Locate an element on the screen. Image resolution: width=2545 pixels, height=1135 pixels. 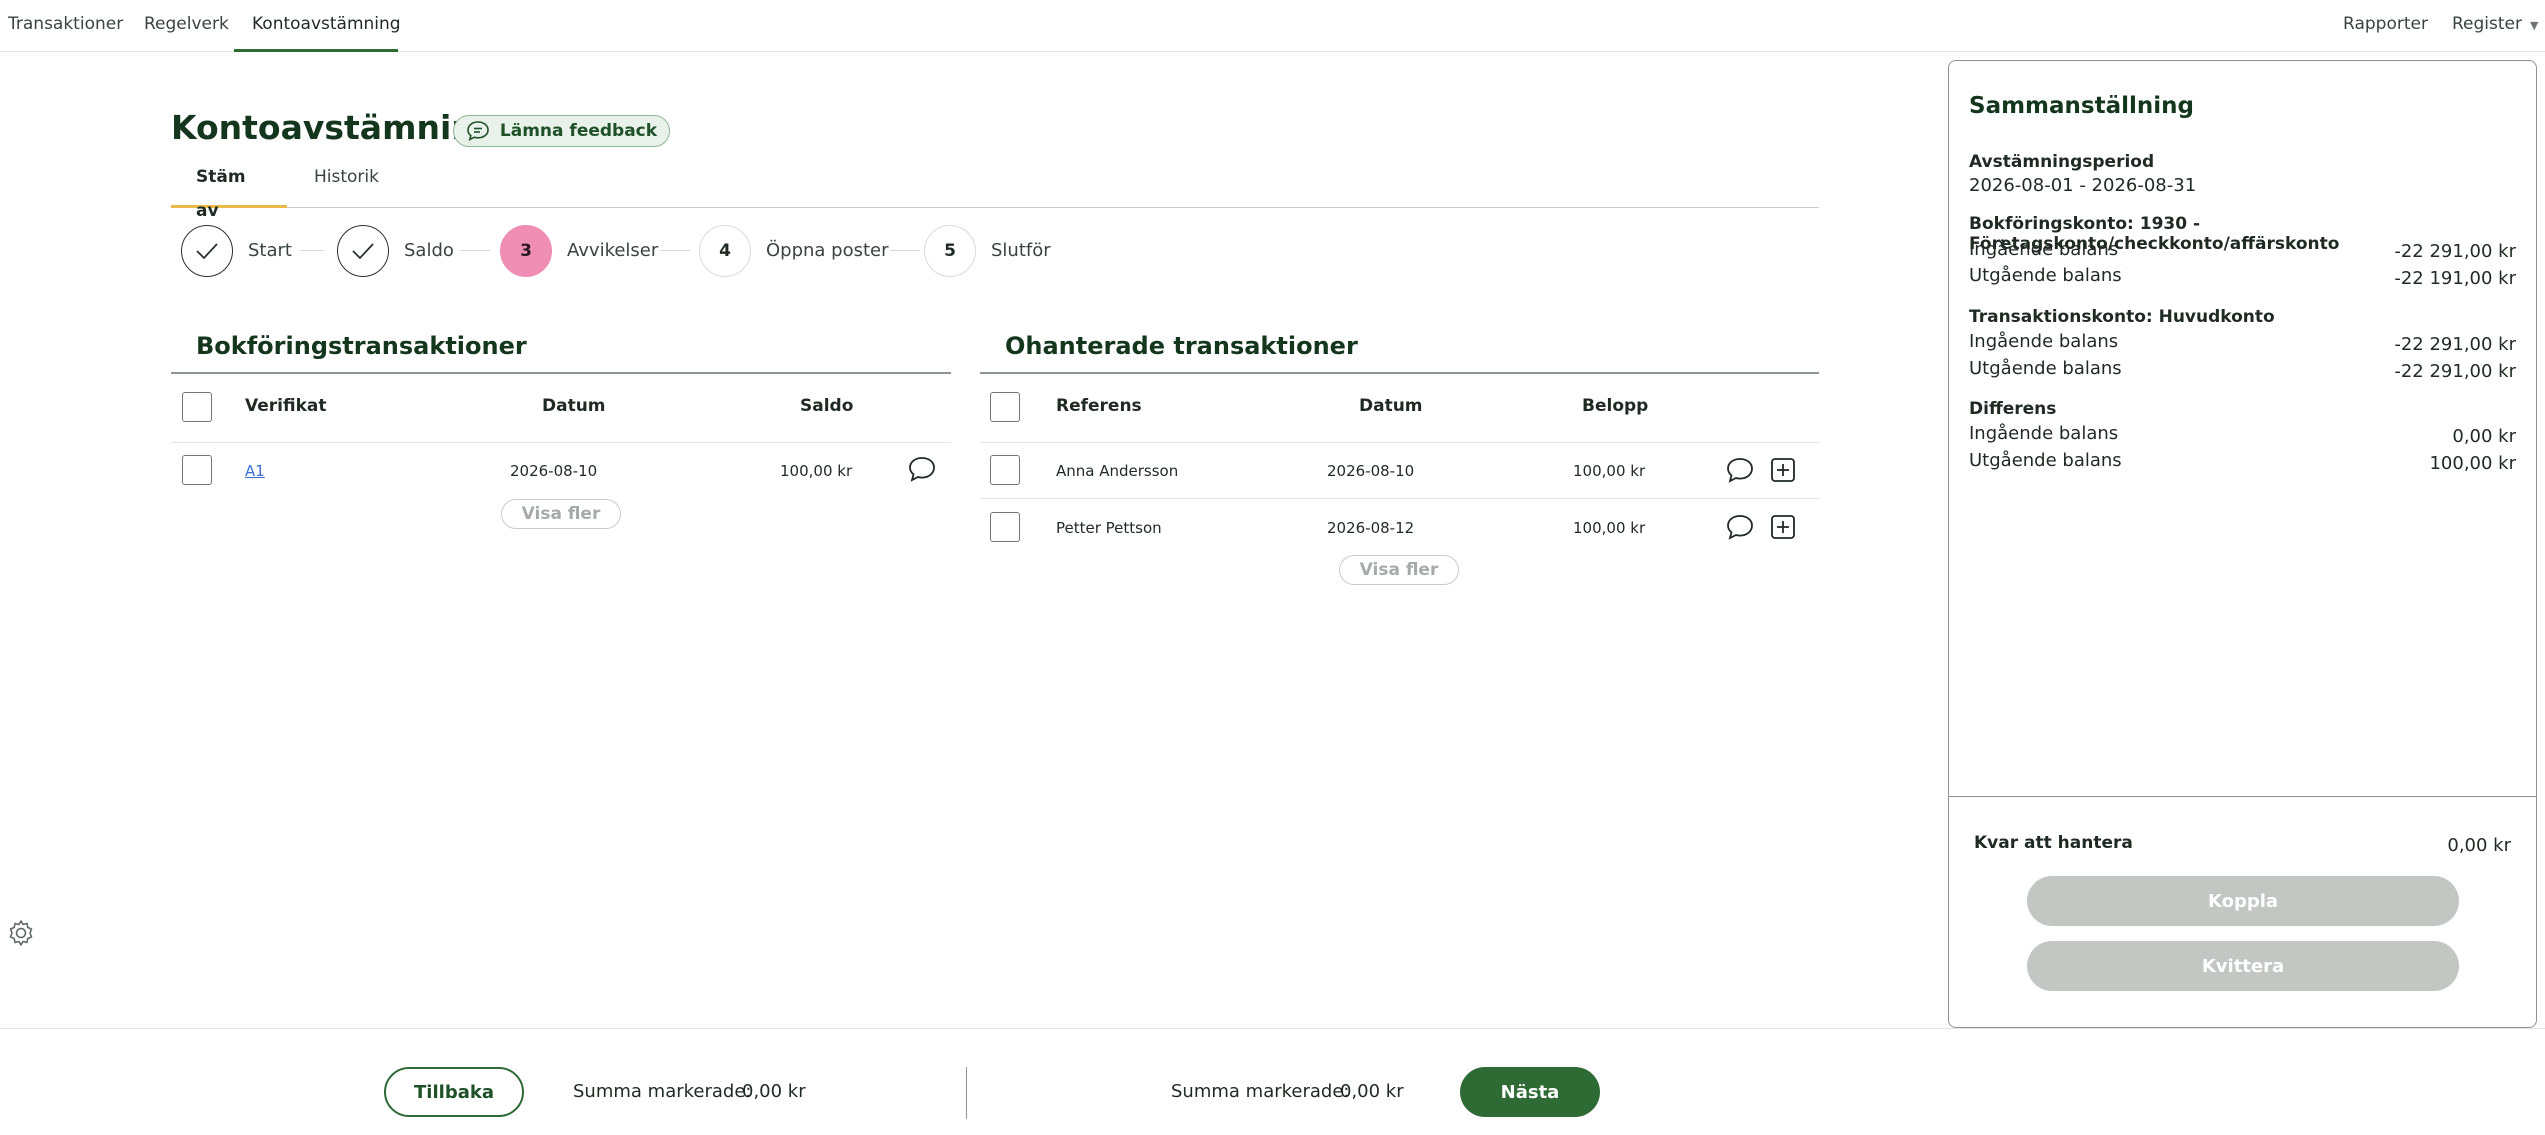
column-header-belopp: Belopp is located at coordinates (1615, 406).